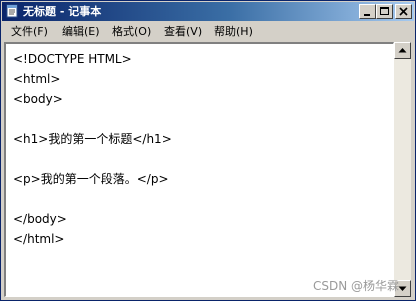 This screenshot has width=416, height=301. What do you see at coordinates (367, 15) in the screenshot?
I see `minimize-icon` at bounding box center [367, 15].